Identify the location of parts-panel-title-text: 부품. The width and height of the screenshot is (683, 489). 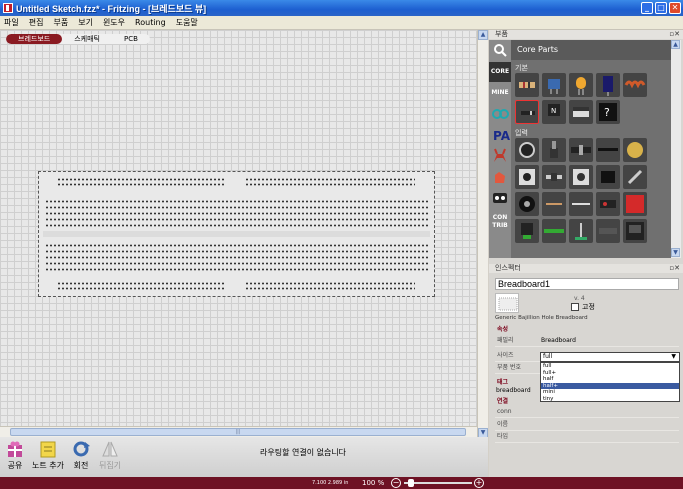
(501, 34).